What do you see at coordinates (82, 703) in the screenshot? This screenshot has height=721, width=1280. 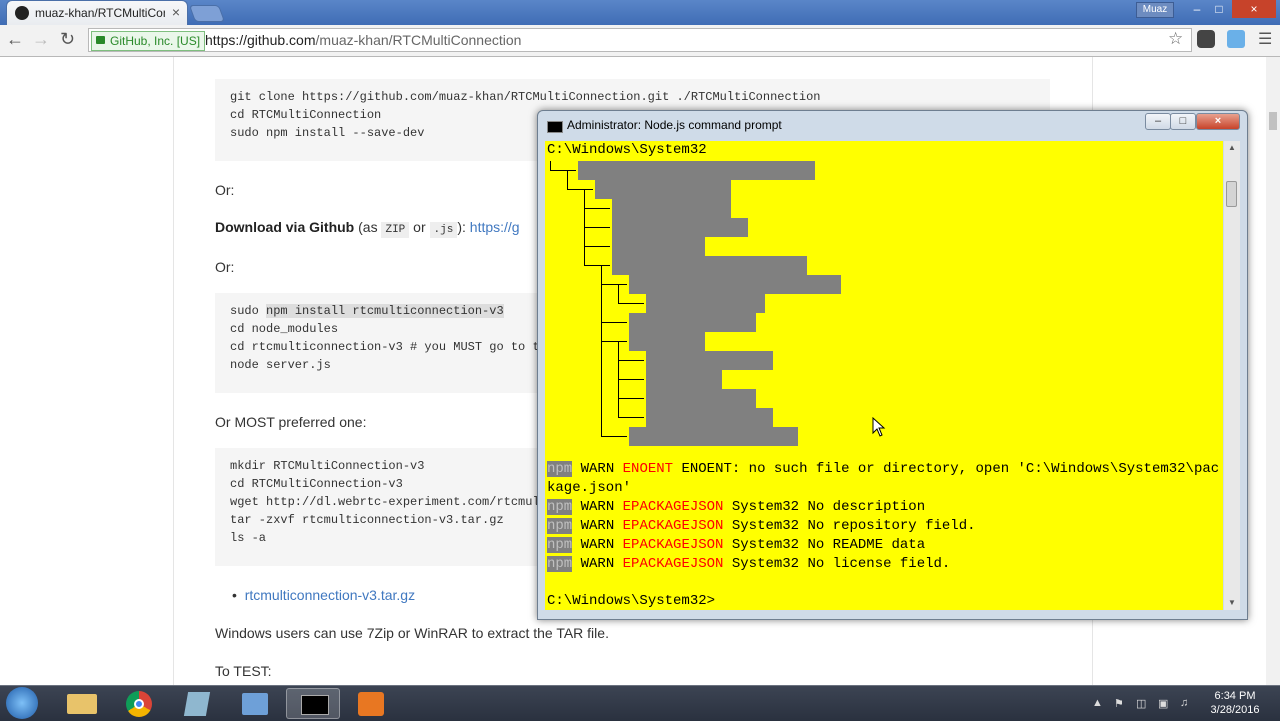 I see `explorer-taskbar-icon` at bounding box center [82, 703].